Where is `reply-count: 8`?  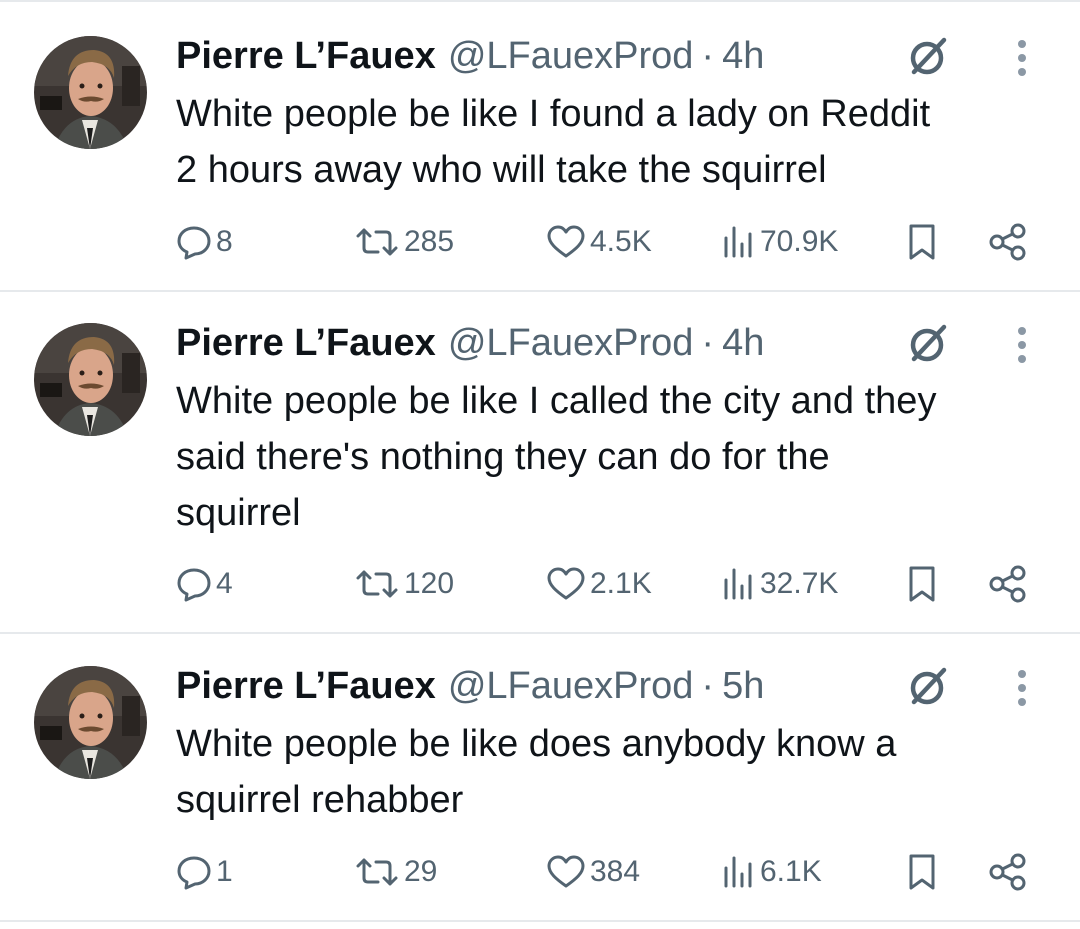 reply-count: 8 is located at coordinates (224, 241).